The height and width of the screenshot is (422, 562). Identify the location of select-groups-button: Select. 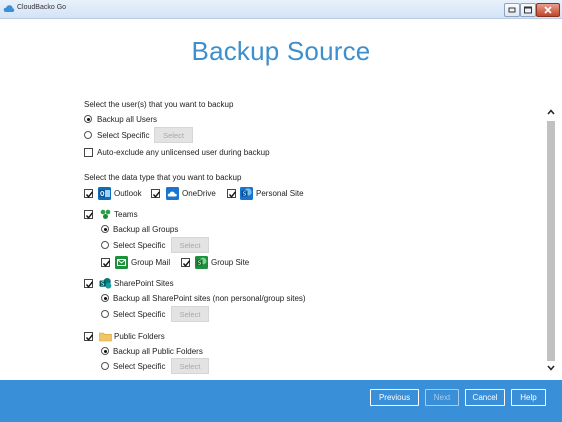
(190, 245).